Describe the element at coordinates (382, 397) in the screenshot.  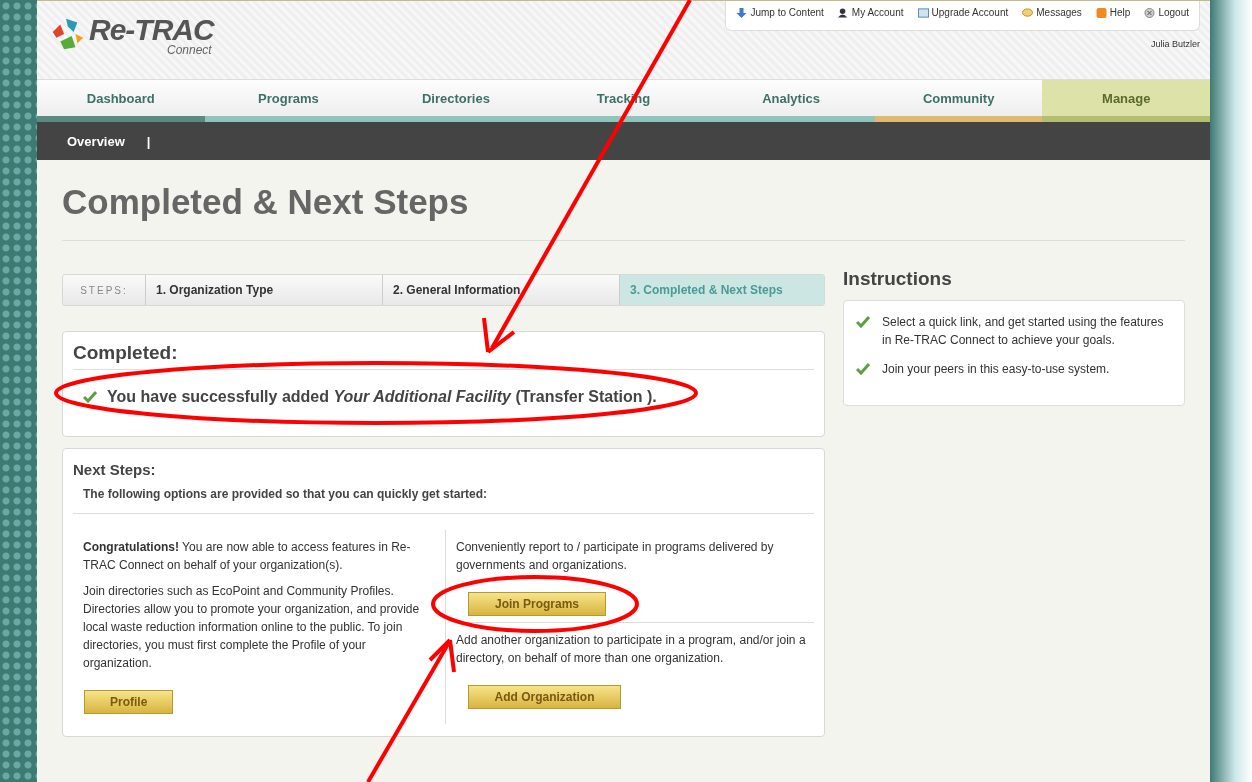
I see `success-message: You have successfully added Your Additional Facility (Transfer Station ).` at that location.